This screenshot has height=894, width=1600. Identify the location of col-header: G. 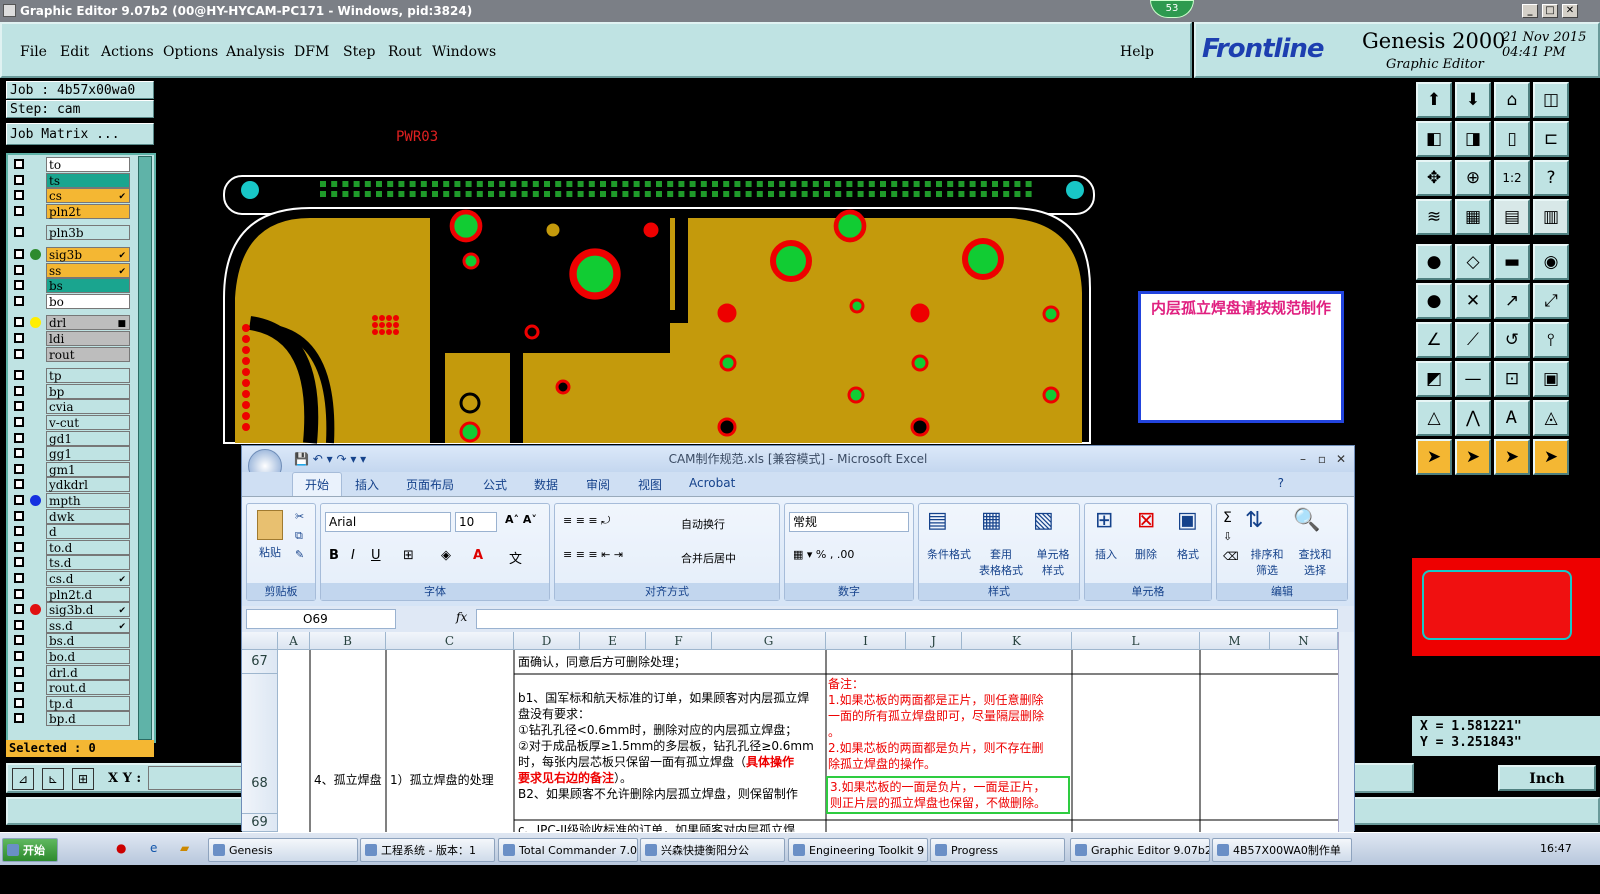
(769, 641).